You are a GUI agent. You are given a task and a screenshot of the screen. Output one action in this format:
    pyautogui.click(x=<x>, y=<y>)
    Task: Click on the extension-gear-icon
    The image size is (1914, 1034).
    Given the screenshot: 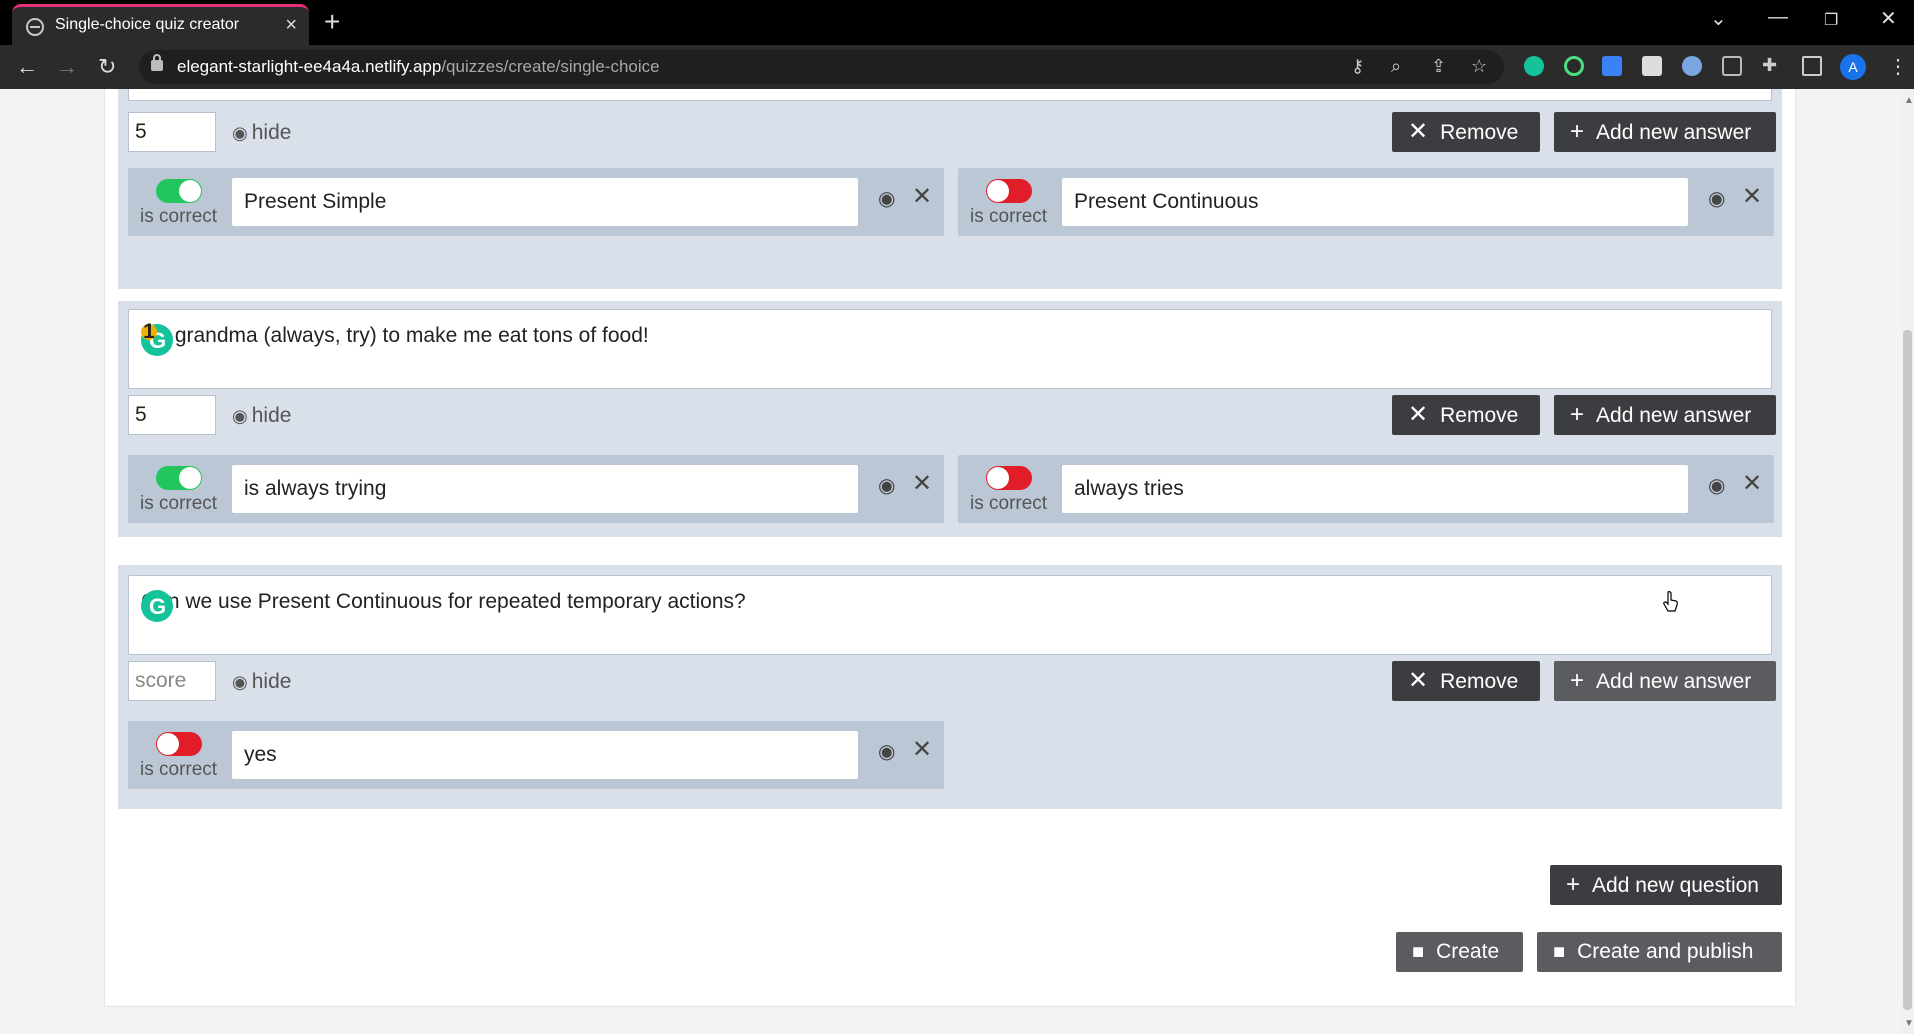 What is the action you would take?
    pyautogui.click(x=1692, y=66)
    